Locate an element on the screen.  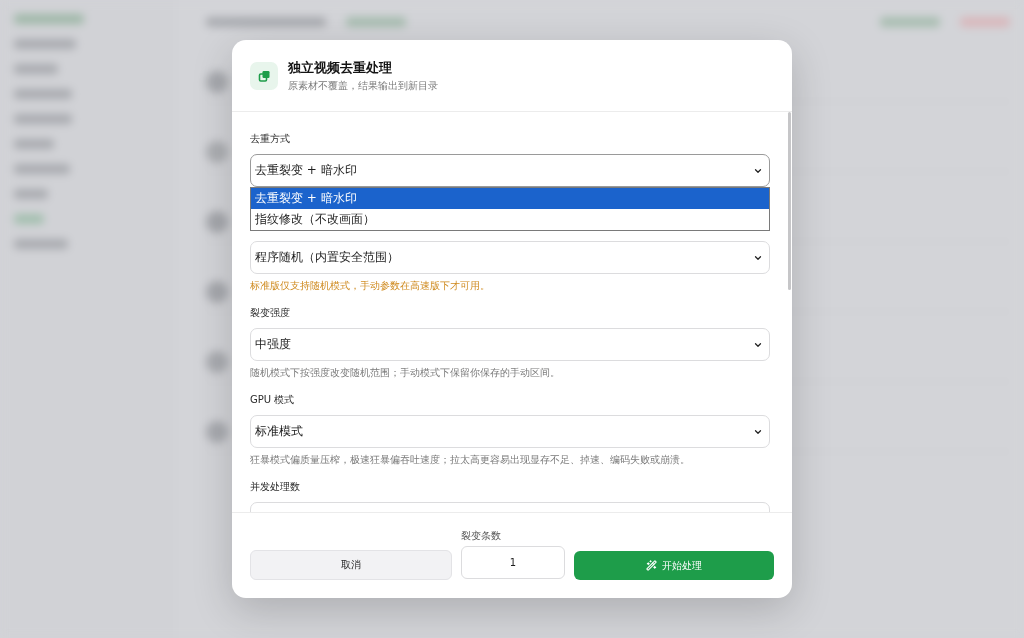
field-label: 裂变强度 is located at coordinates (270, 313).